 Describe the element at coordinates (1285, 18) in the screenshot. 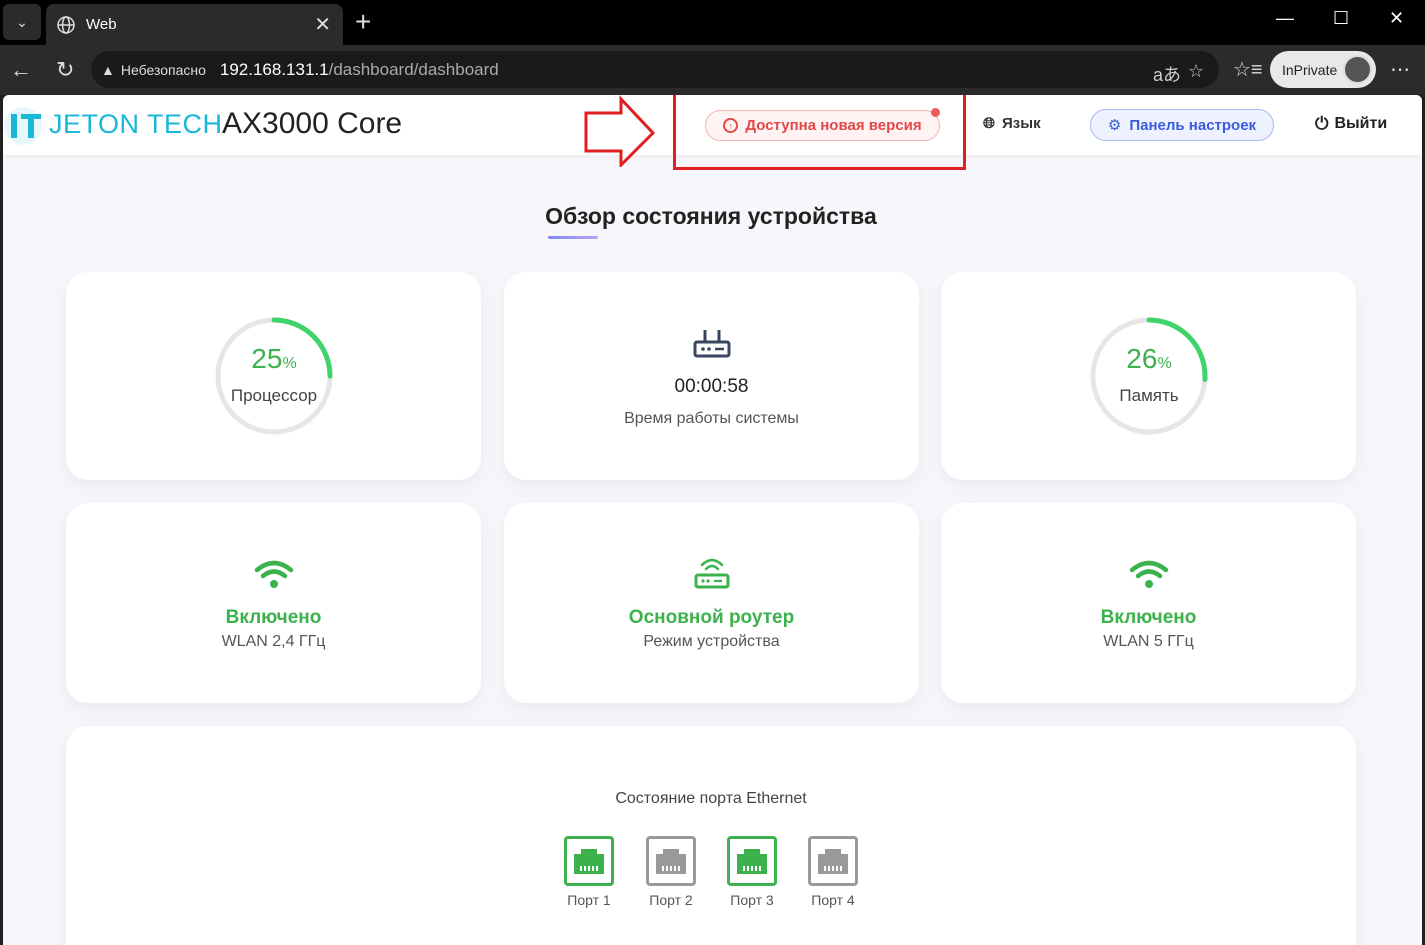

I see `minimize-window-button: —` at that location.